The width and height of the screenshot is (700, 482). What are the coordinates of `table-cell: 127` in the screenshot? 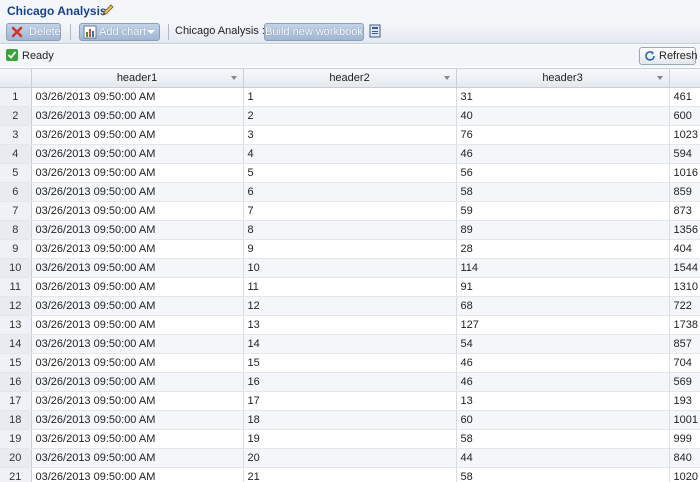 It's located at (563, 325).